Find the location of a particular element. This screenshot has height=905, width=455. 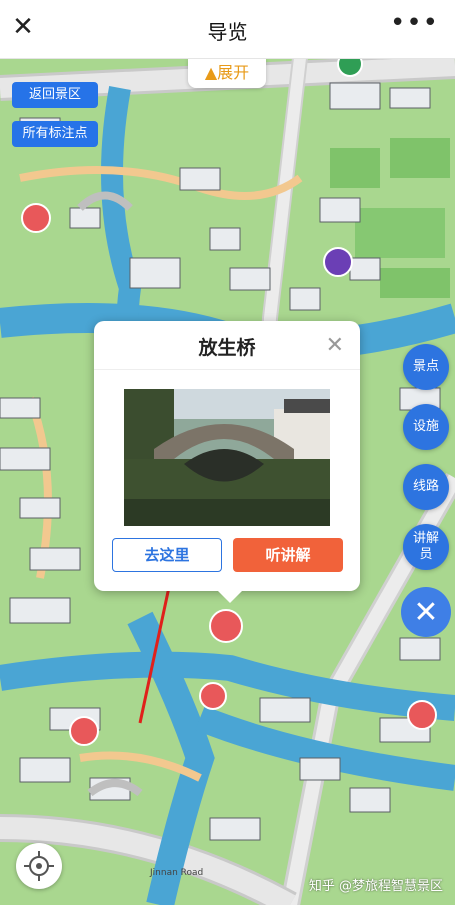

popup-title: 放生桥 is located at coordinates (227, 348).